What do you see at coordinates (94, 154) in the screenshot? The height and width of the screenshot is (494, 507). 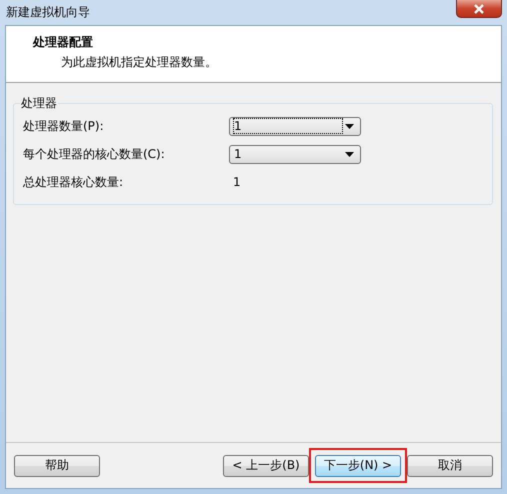 I see `field-label: 每个处理器的核心数量(C):` at bounding box center [94, 154].